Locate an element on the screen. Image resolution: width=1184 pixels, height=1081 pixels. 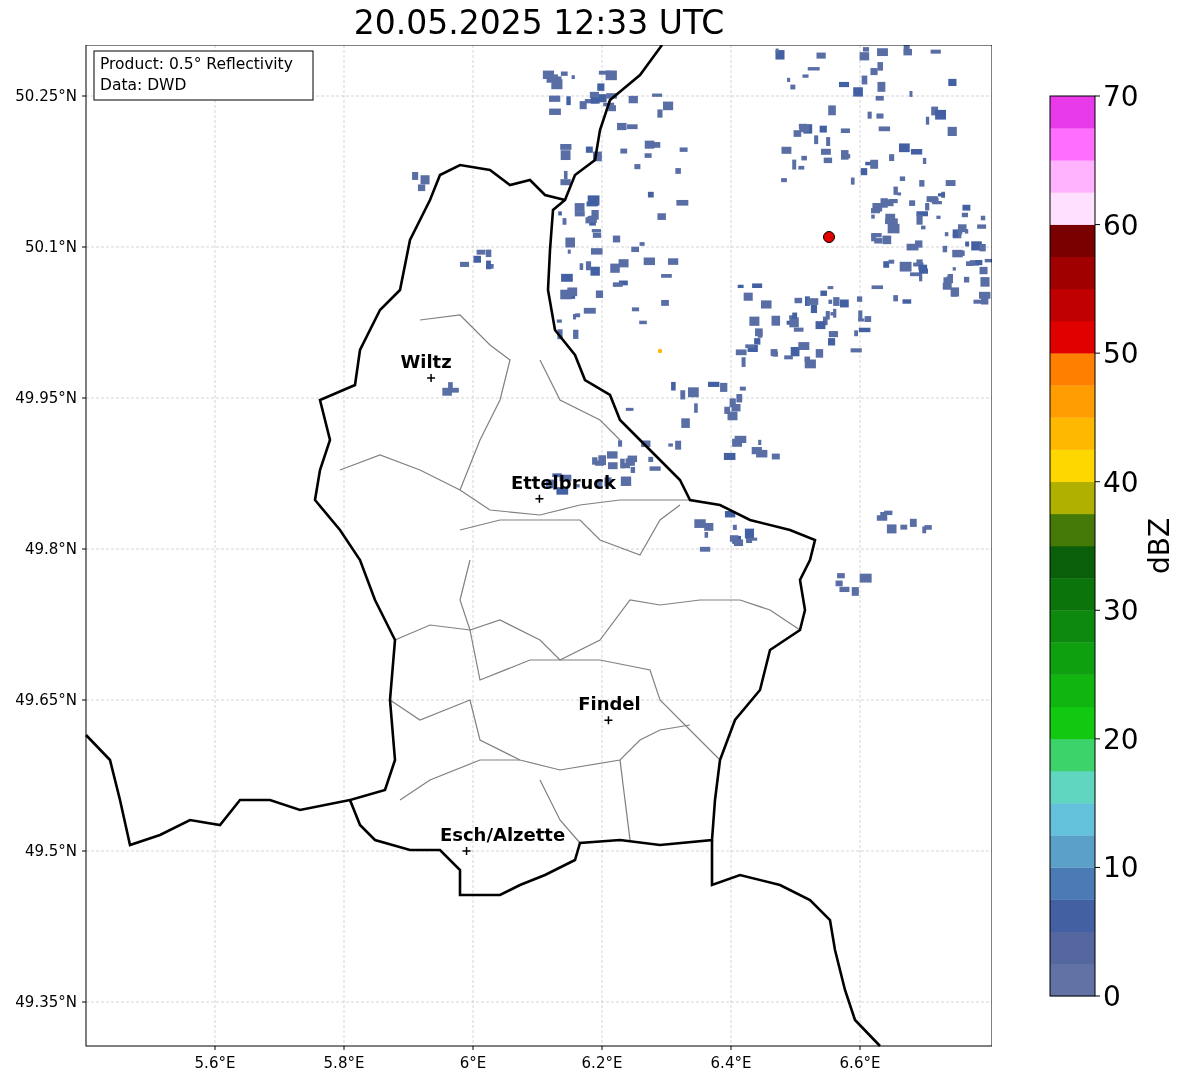
colorbar-tick-label: 50 is located at coordinates (1121, 354).